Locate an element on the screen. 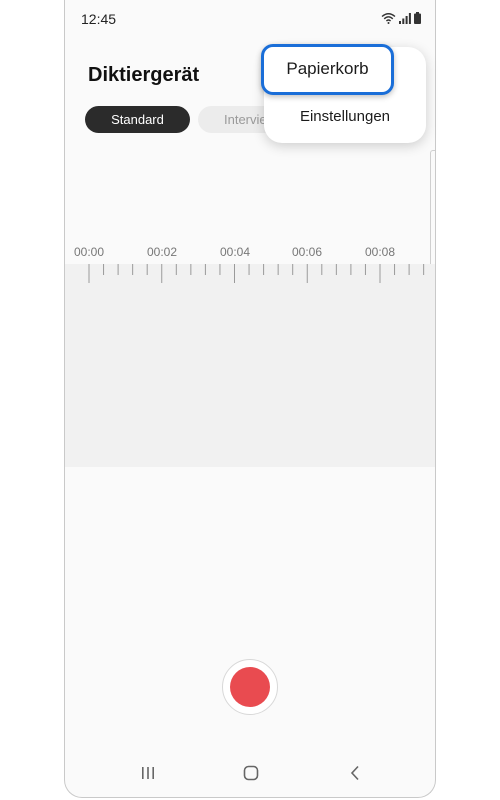  signal-icon is located at coordinates (405, 18).